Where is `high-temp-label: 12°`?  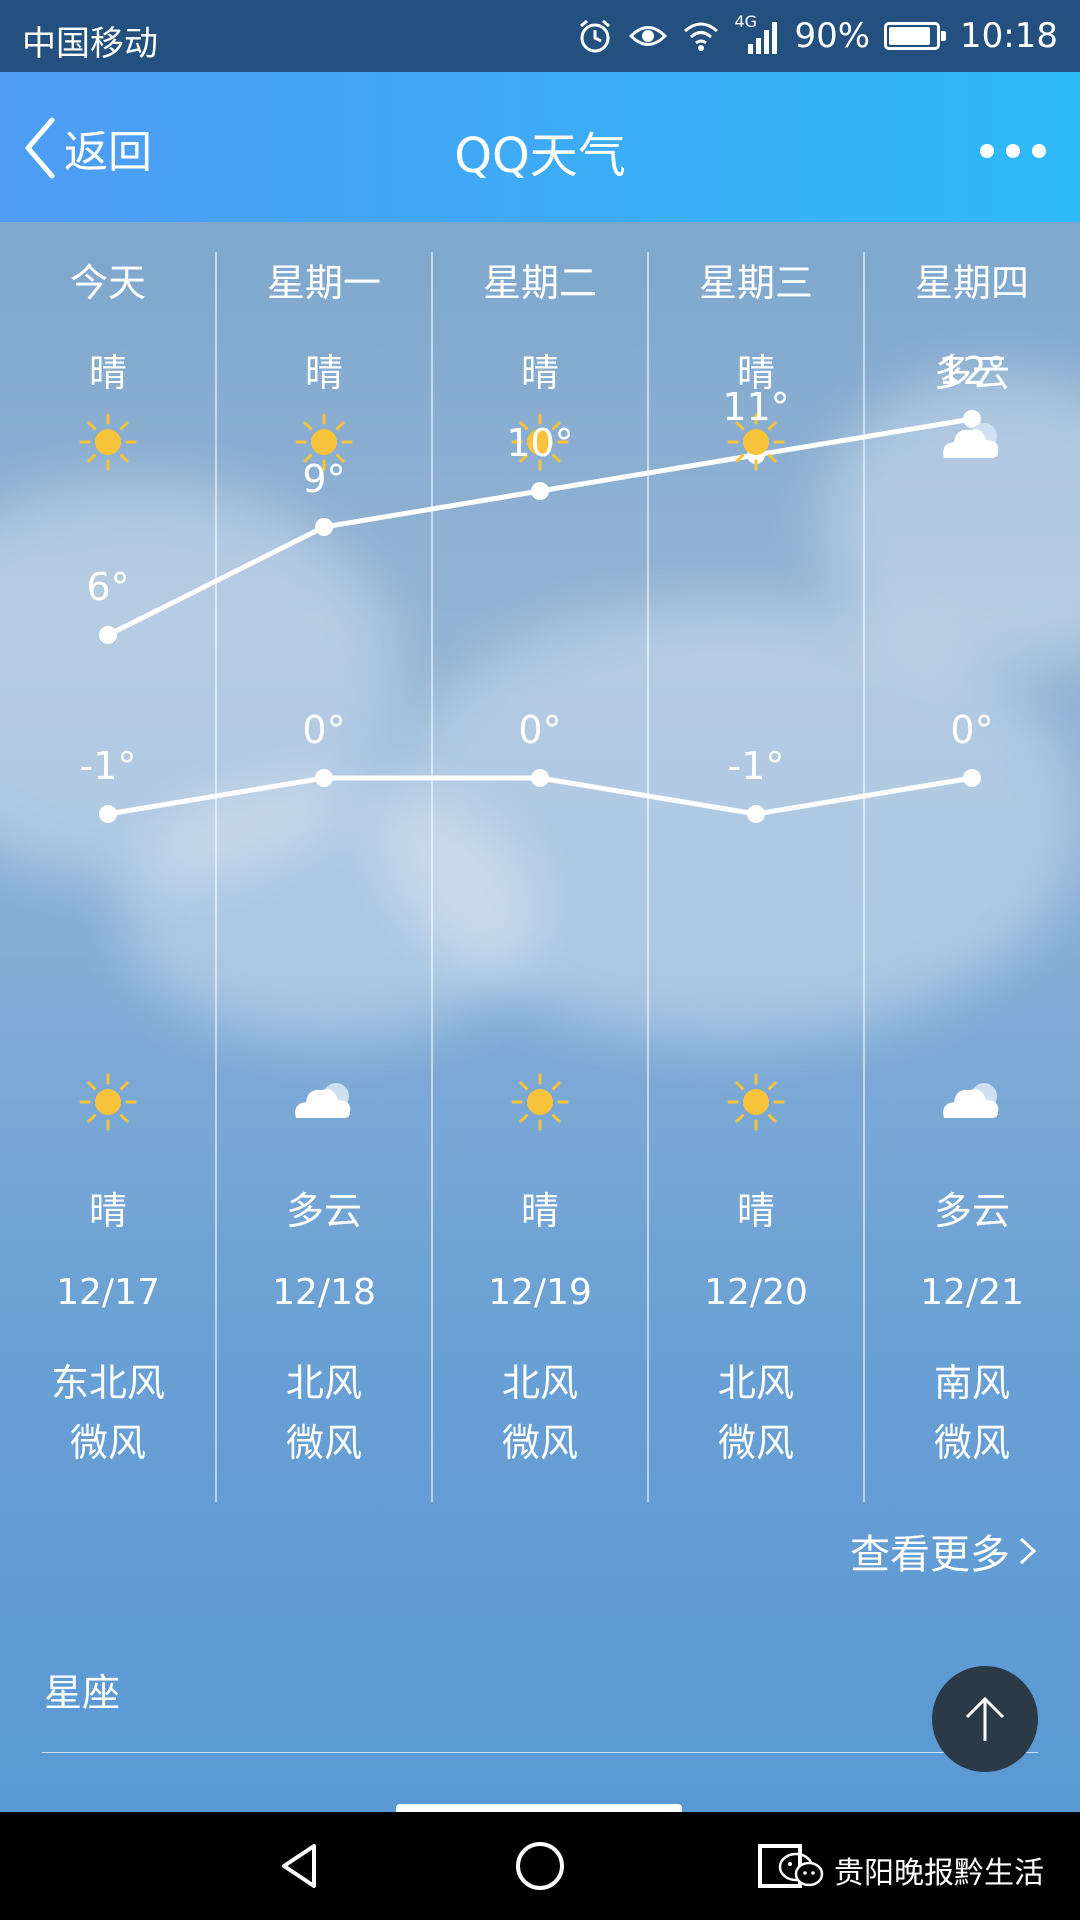
high-temp-label: 12° is located at coordinates (972, 371).